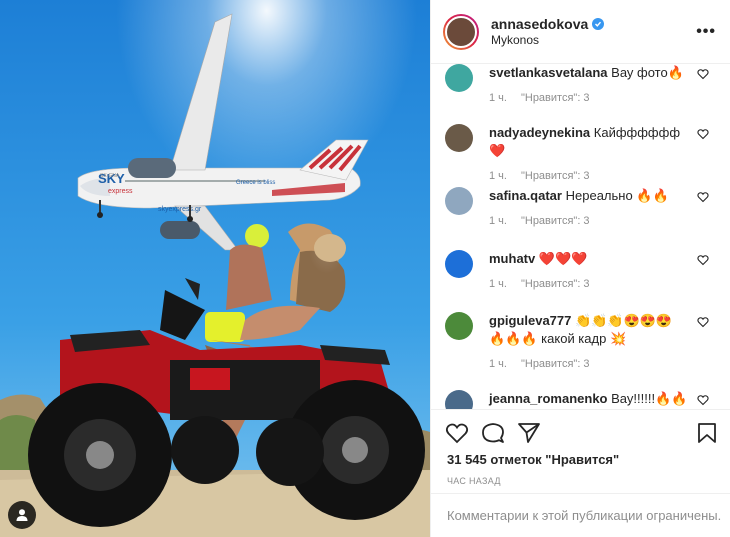 This screenshot has width=730, height=537. I want to click on comment-text-line: safina.qatar Нереально 🔥🔥, so click(590, 196).